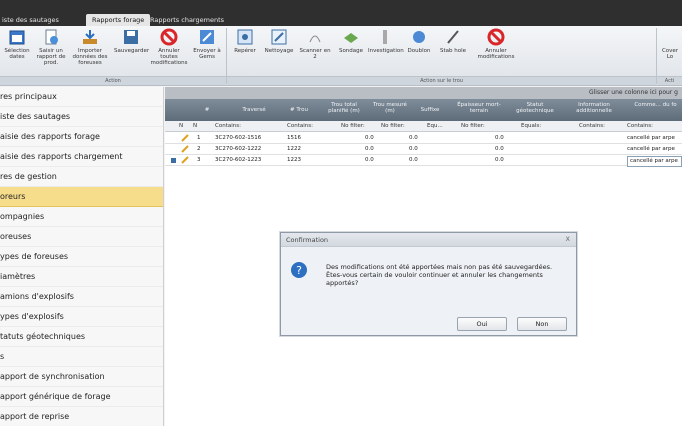 Image resolution: width=682 pixels, height=426 pixels. I want to click on oui-button: Oui, so click(482, 324).